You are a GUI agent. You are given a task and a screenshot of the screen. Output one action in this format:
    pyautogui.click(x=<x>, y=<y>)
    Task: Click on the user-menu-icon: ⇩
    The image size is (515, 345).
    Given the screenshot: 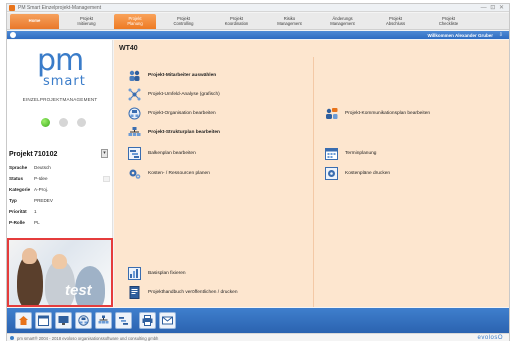 What is the action you would take?
    pyautogui.click(x=501, y=35)
    